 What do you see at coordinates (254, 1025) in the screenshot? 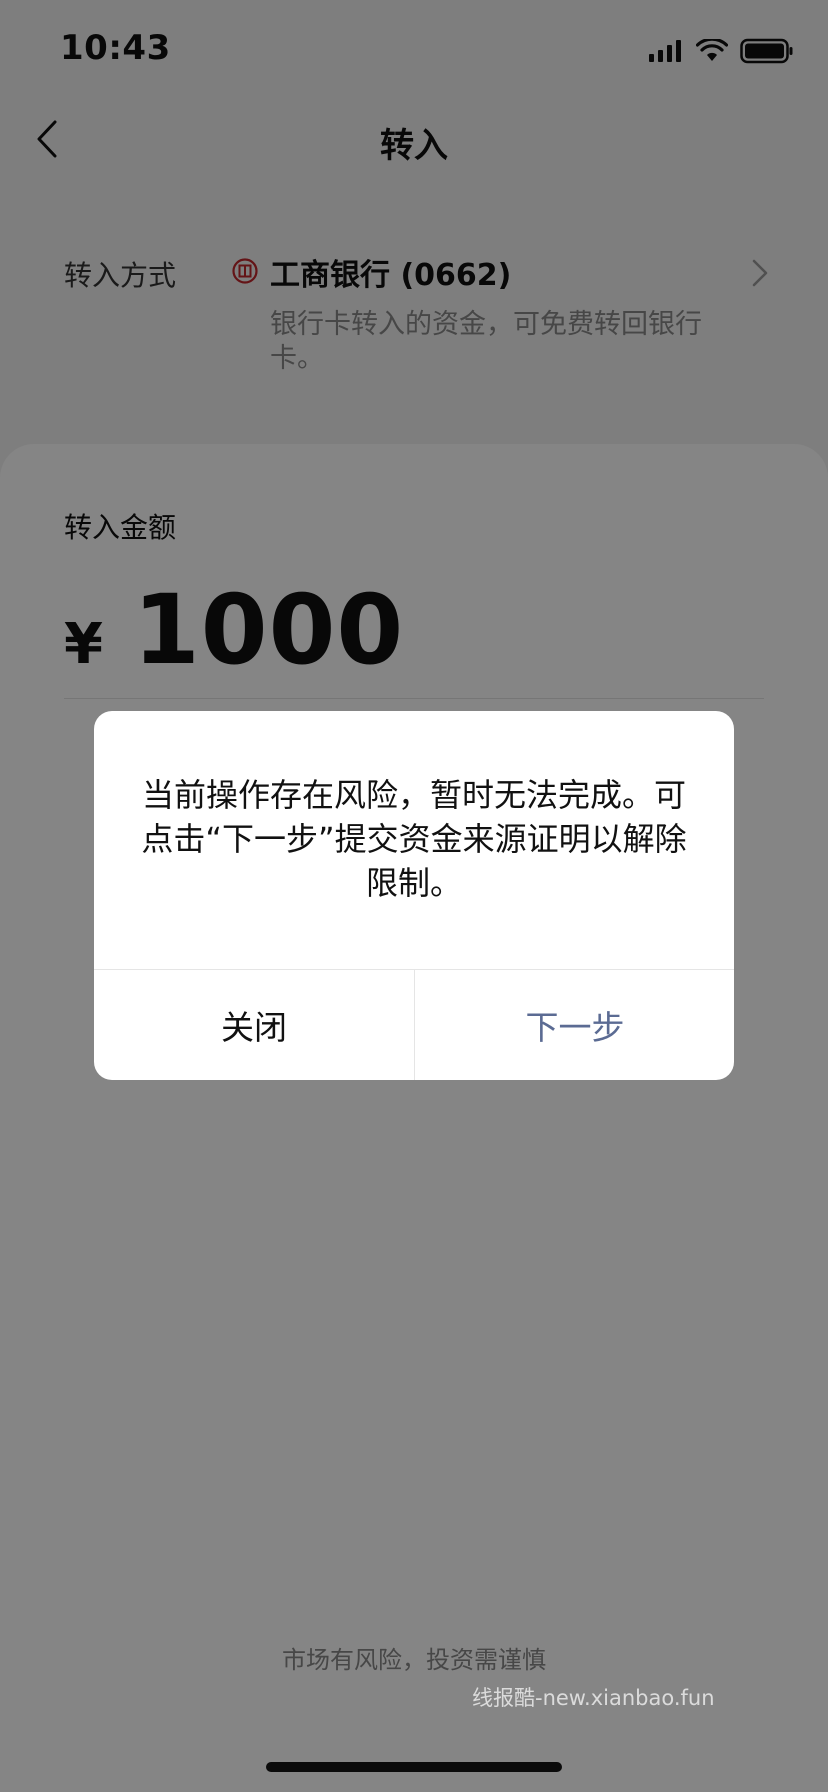
I see `close-button: 关闭` at bounding box center [254, 1025].